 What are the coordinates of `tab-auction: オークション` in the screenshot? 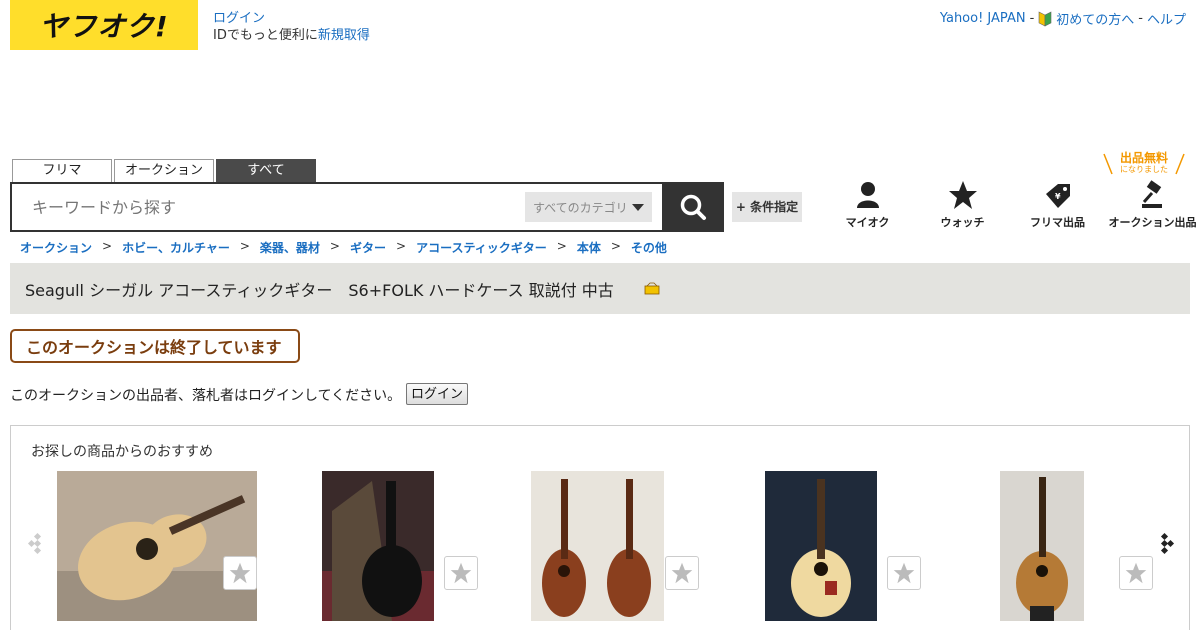 It's located at (164, 171).